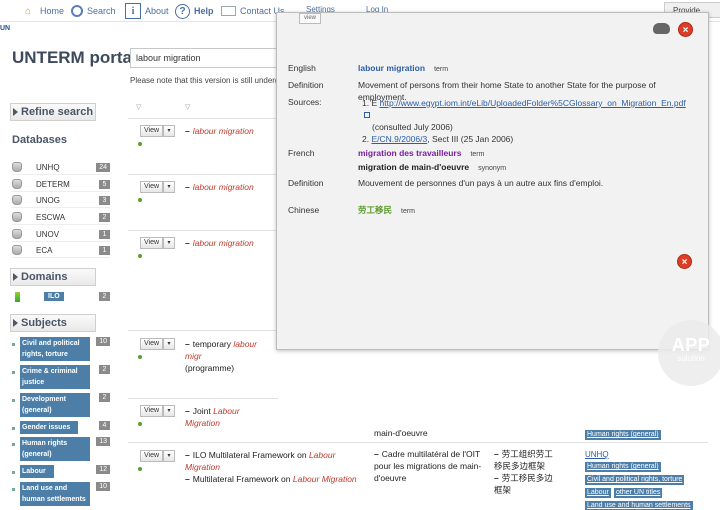 Image resolution: width=720 pixels, height=510 pixels. What do you see at coordinates (147, 11) in the screenshot?
I see `nav-about: i About` at bounding box center [147, 11].